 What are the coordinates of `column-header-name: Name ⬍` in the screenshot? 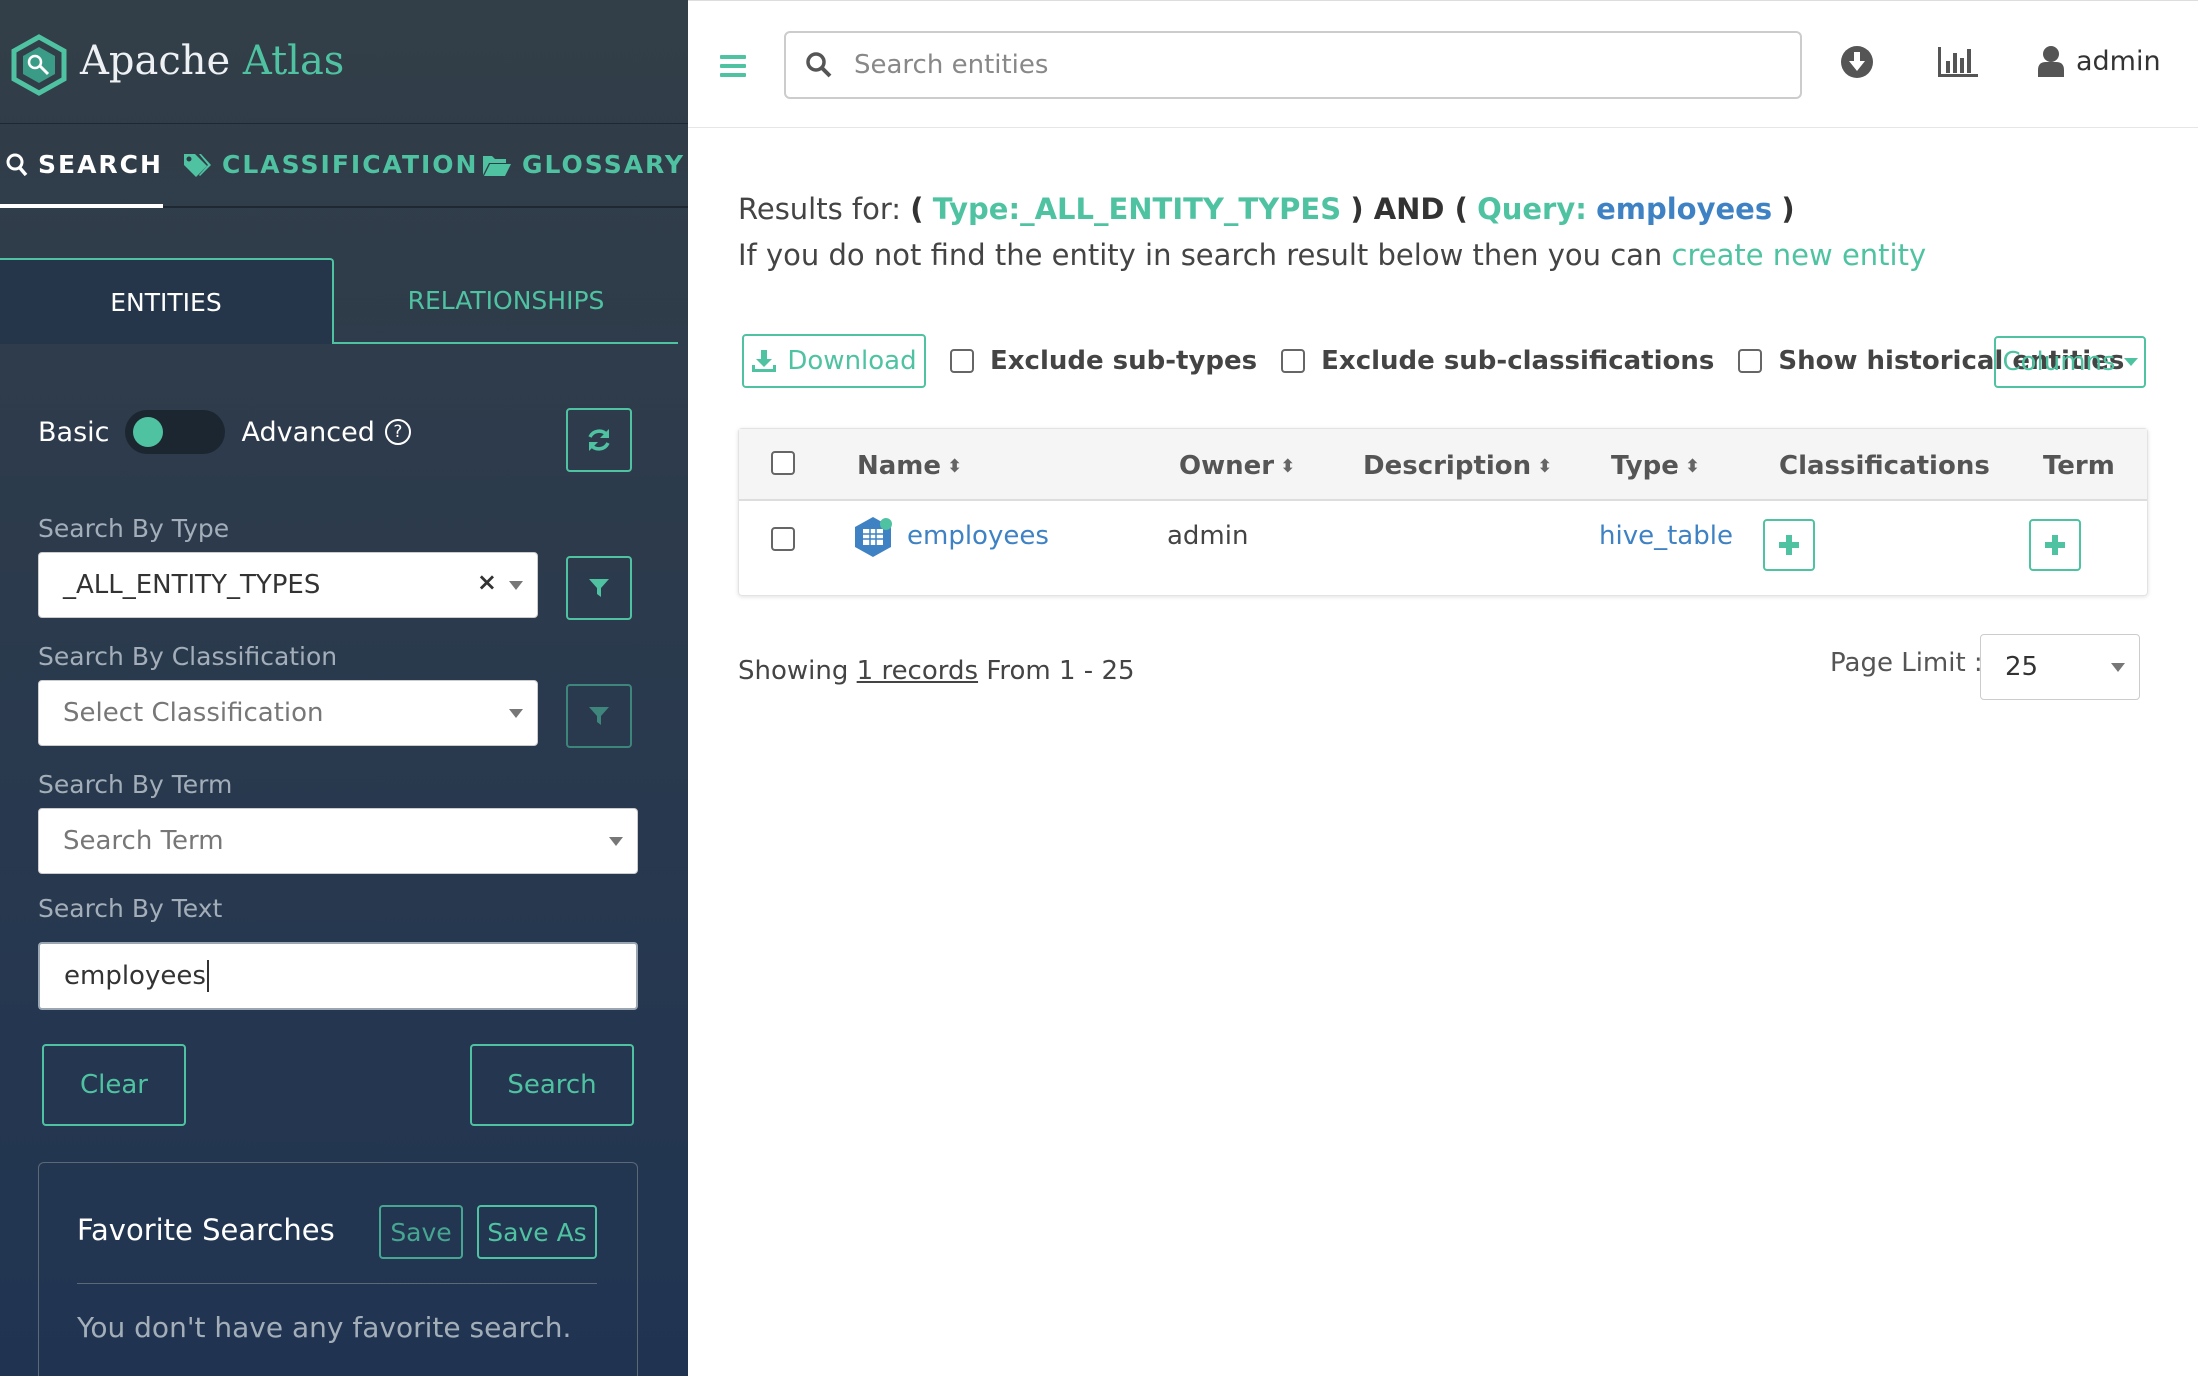 It's located at (909, 466).